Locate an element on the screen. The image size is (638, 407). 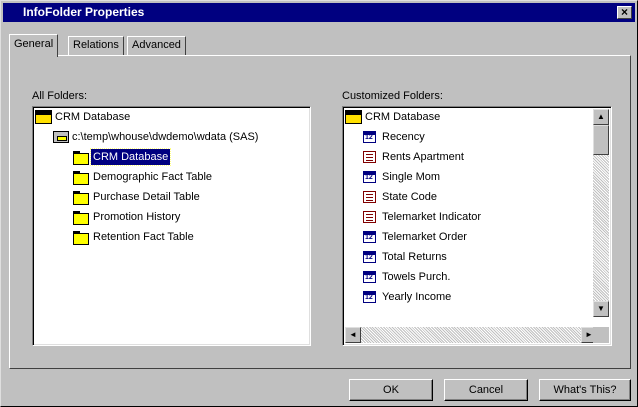
tree-item-purchase-detail-table: Purchase Detail Table is located at coordinates (137, 197).